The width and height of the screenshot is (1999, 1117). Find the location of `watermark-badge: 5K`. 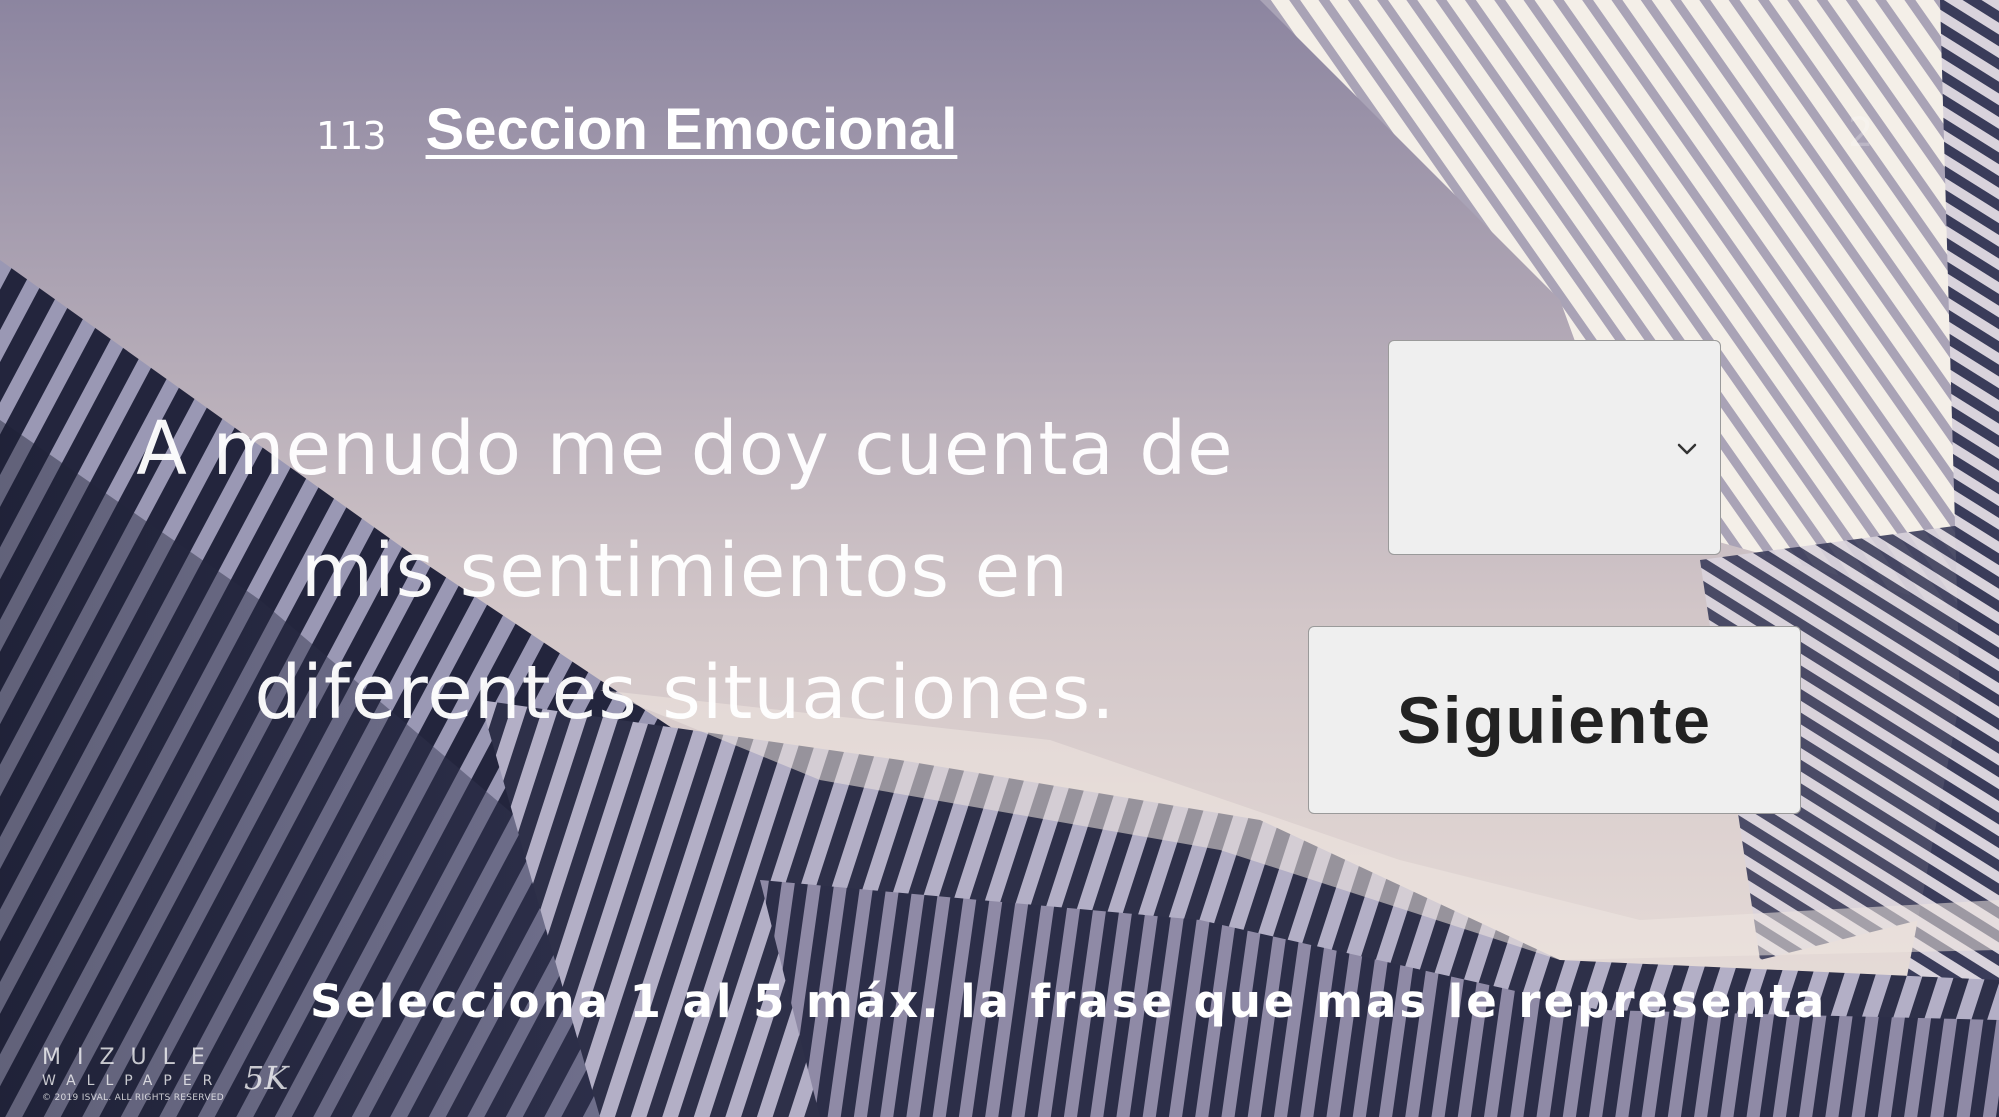

watermark-badge: 5K is located at coordinates (266, 1078).